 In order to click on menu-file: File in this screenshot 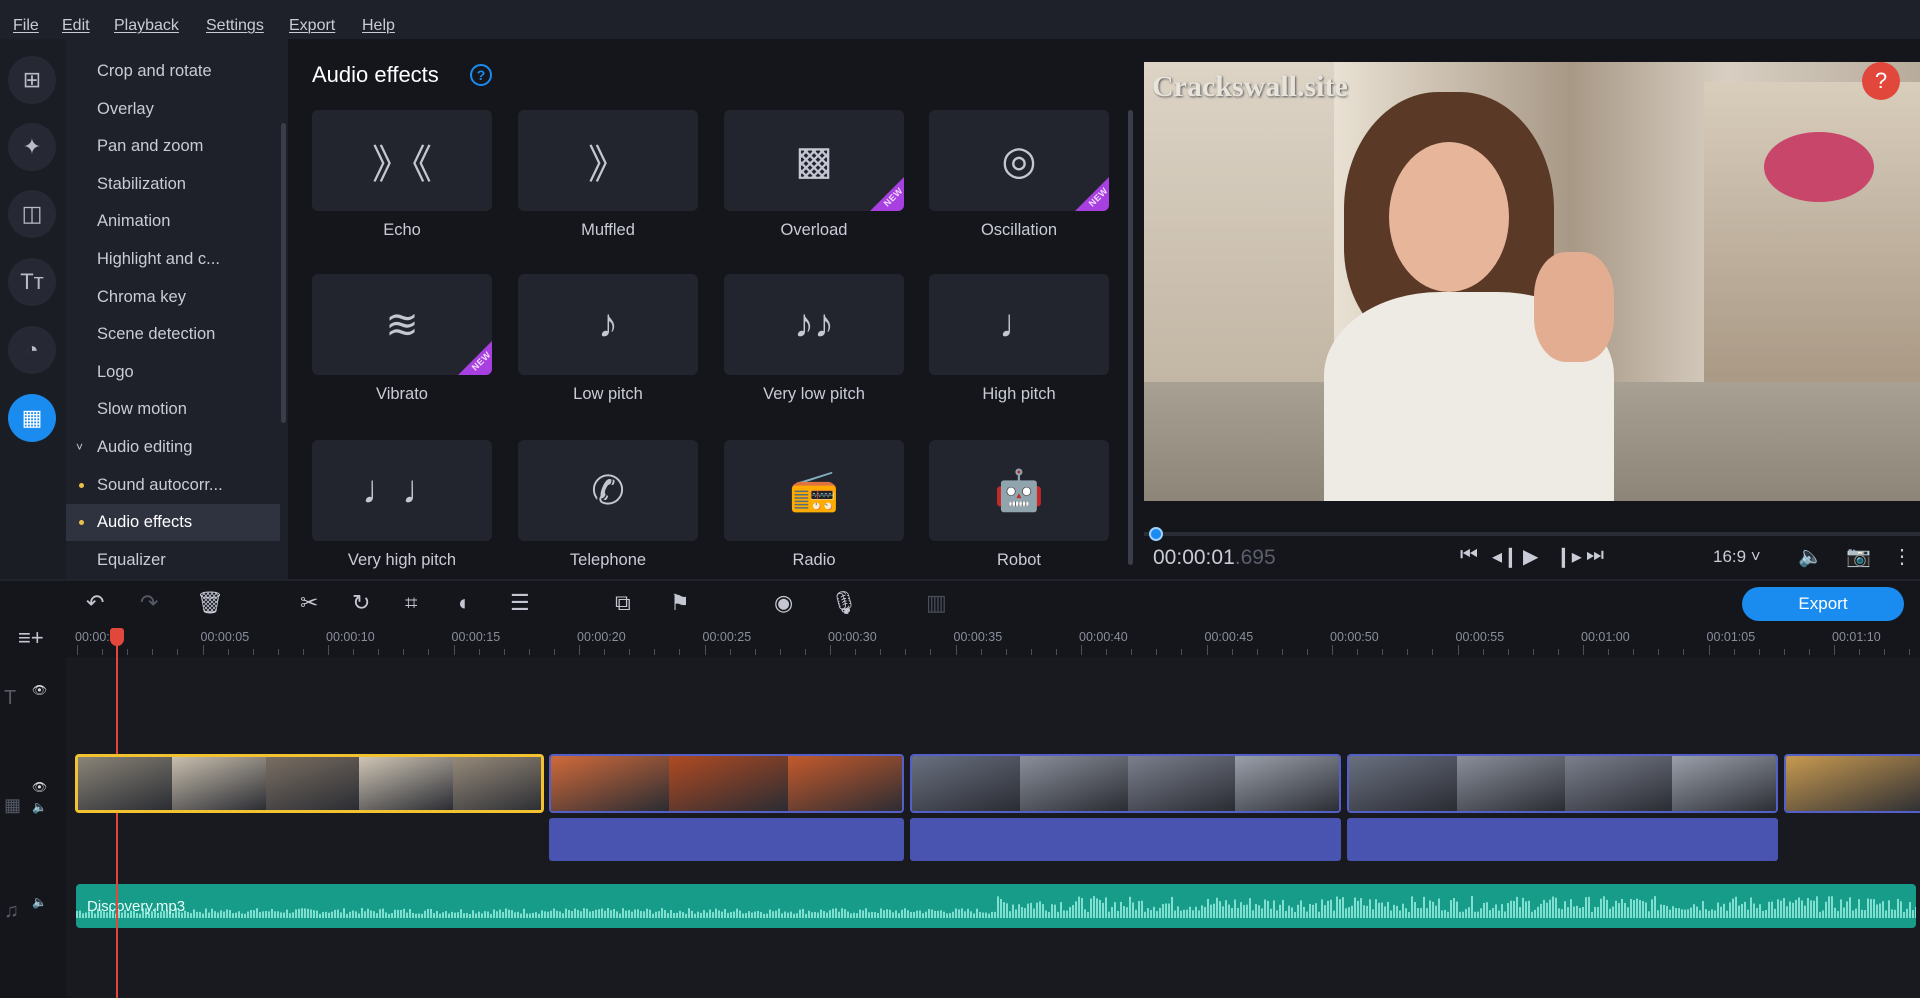, I will do `click(26, 26)`.